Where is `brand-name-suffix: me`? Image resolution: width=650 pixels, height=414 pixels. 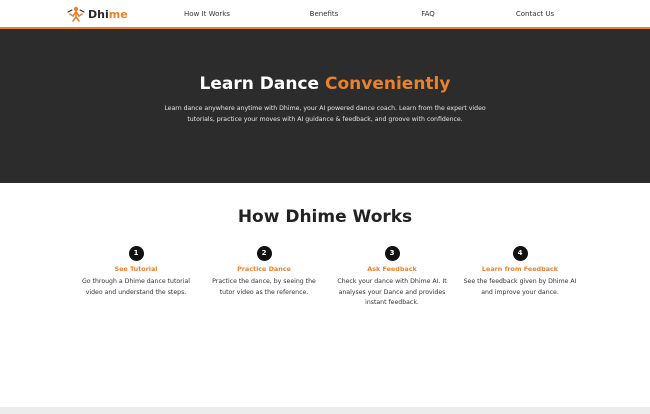 brand-name-suffix: me is located at coordinates (118, 14).